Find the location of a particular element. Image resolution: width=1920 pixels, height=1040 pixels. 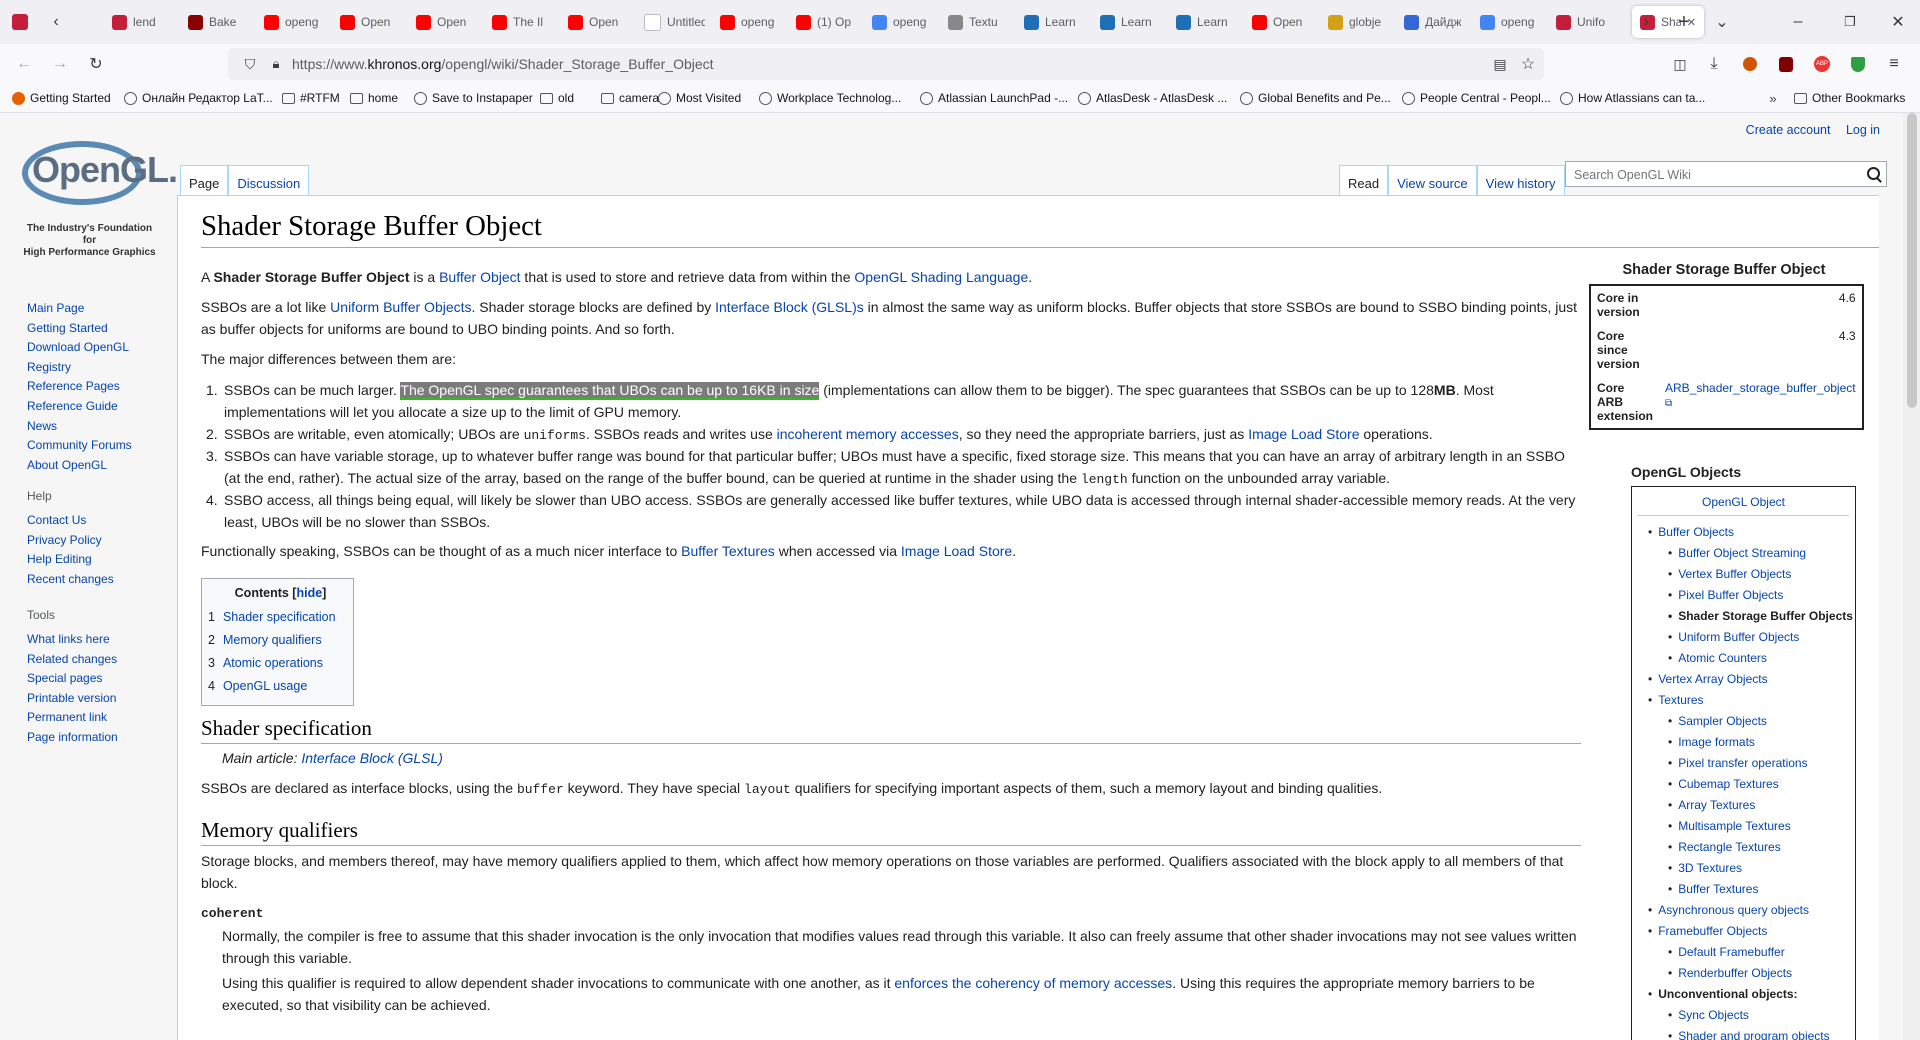

navbox-item: Sampler Objects is located at coordinates (1743, 721).